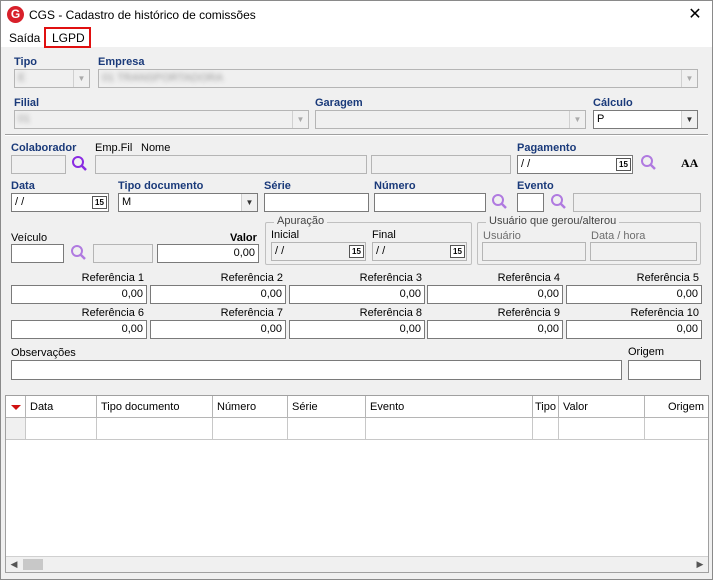 This screenshot has height=580, width=713. Describe the element at coordinates (14, 564) in the screenshot. I see `scroll-left-icon: ◀` at that location.